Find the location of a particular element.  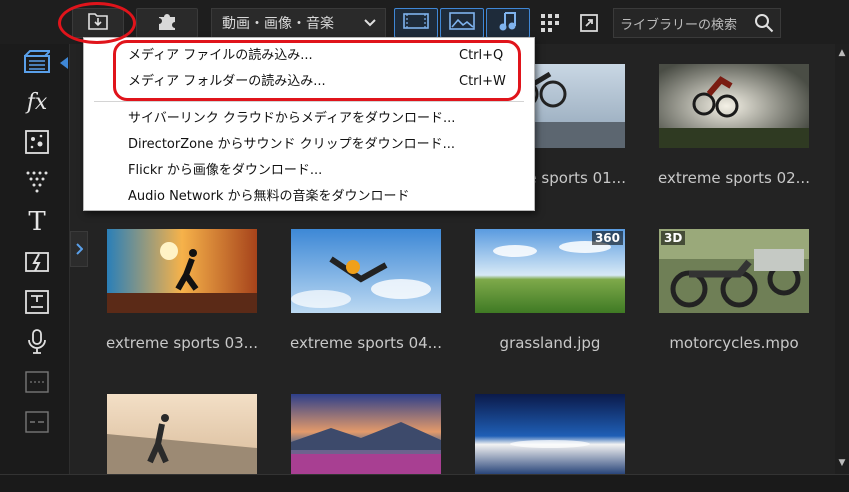

media-thumbnail: 360 is located at coordinates (550, 271).